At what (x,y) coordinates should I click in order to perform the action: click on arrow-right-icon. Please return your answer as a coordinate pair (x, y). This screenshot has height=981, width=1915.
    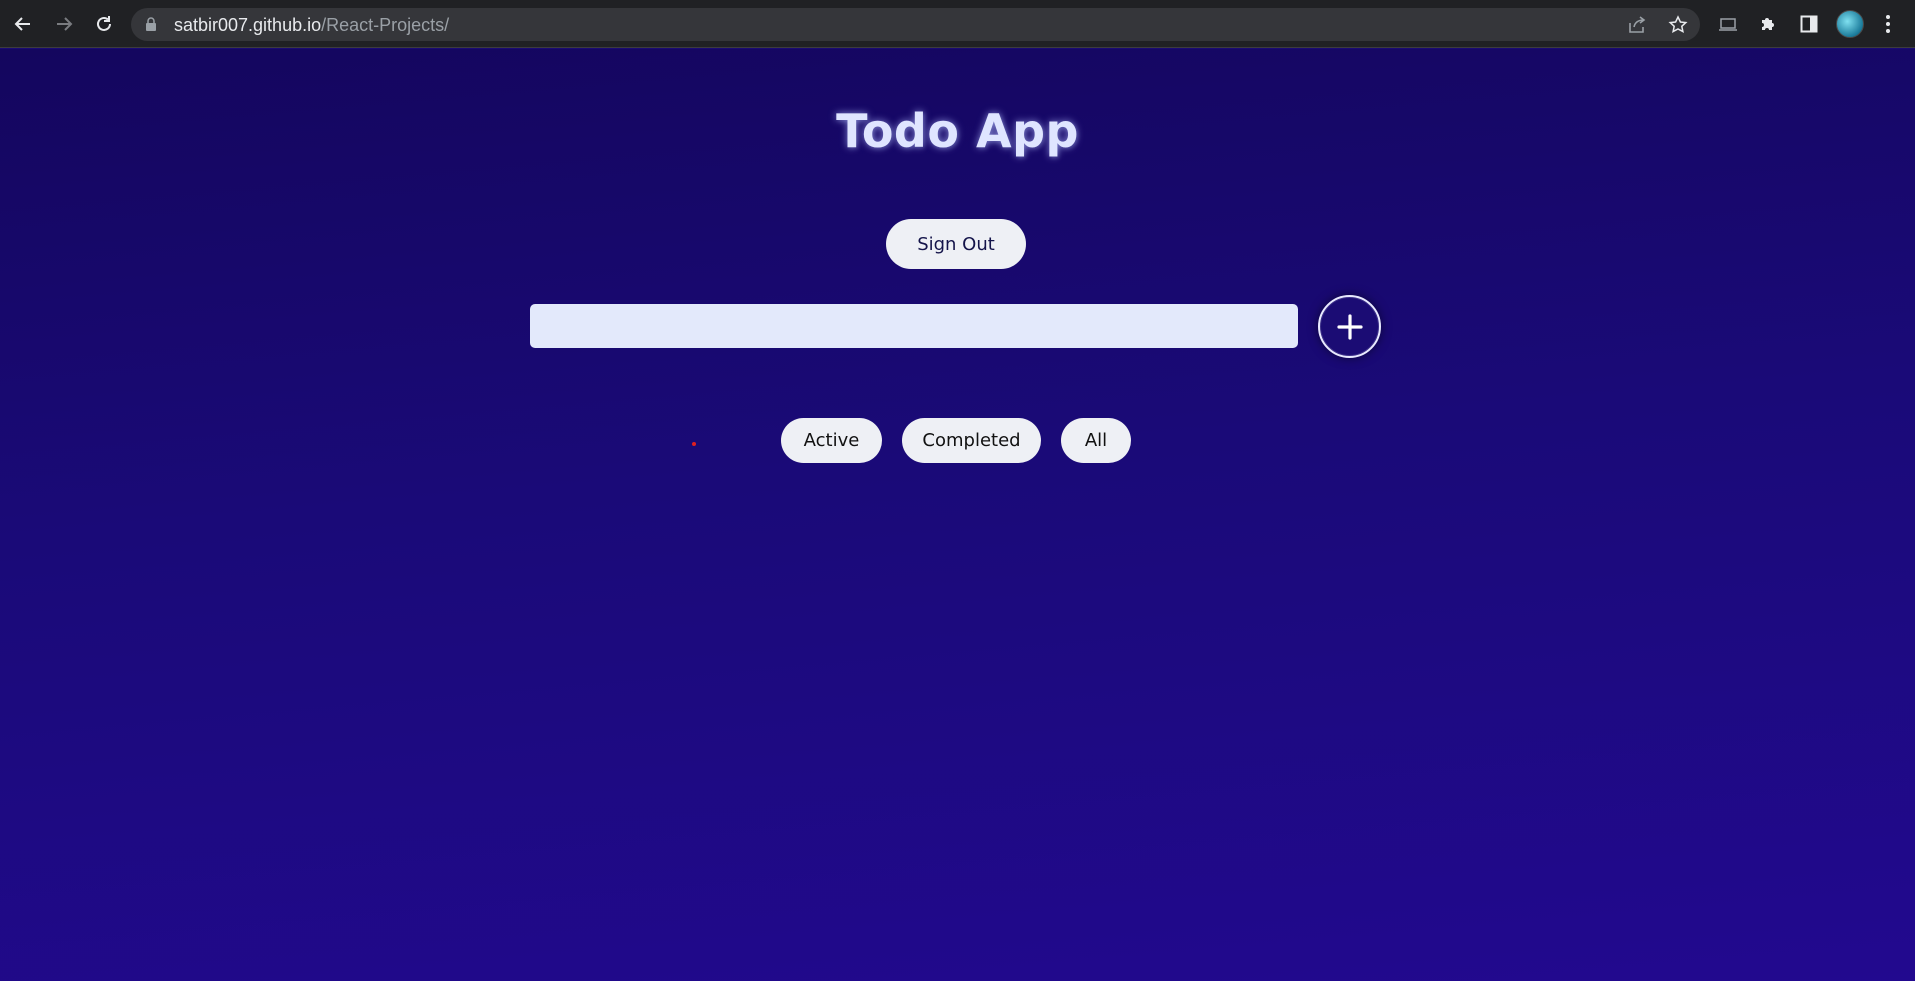
    Looking at the image, I should click on (65, 24).